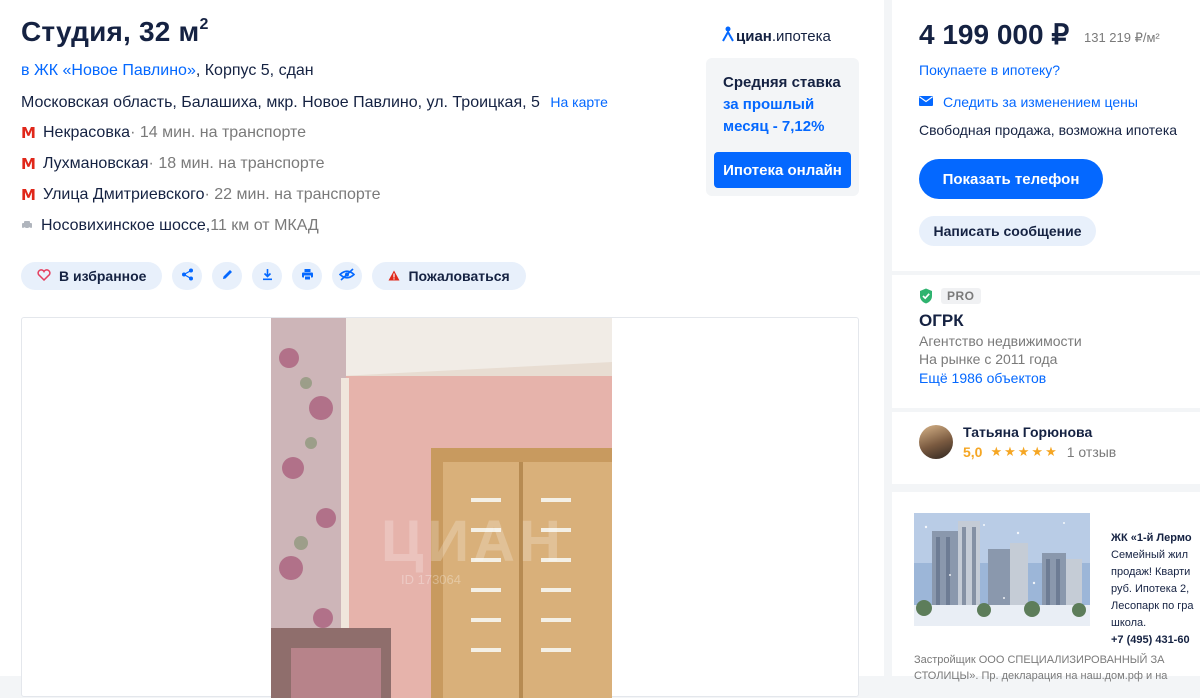 This screenshot has height=698, width=1200. Describe the element at coordinates (1028, 432) in the screenshot. I see `agent-name: Татьяна Горюнова` at that location.